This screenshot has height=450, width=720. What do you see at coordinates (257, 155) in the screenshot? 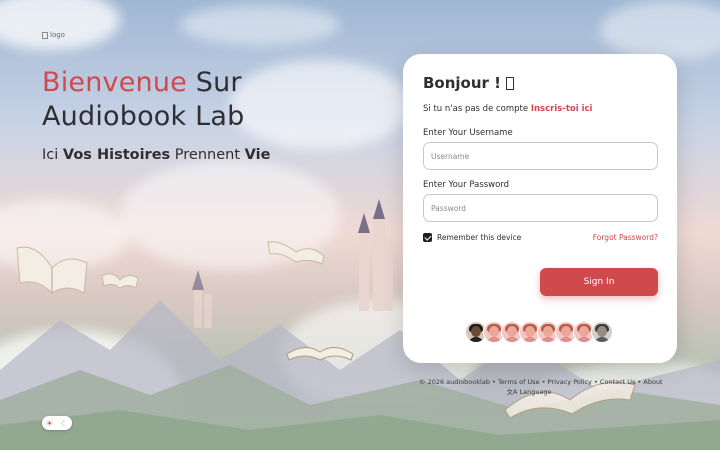
I see `tagline-bold: Vie` at bounding box center [257, 155].